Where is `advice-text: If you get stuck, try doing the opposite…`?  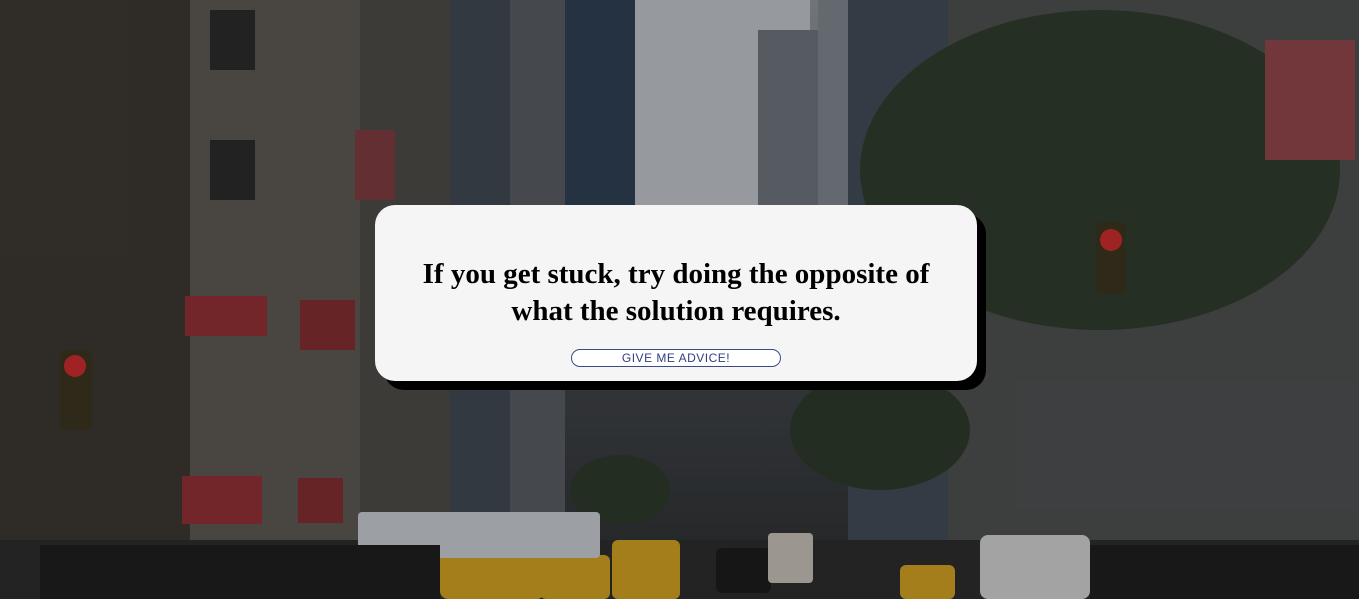 advice-text: If you get stuck, try doing the opposite… is located at coordinates (676, 292).